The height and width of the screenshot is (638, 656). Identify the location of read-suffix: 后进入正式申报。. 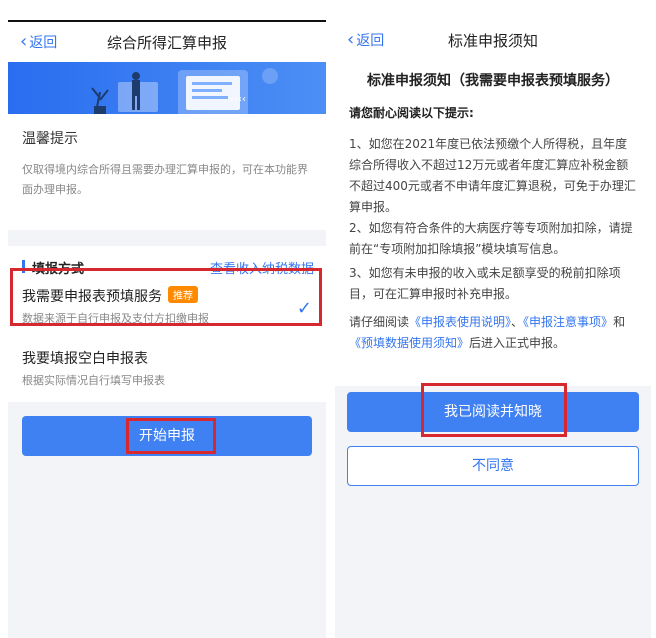
(517, 343).